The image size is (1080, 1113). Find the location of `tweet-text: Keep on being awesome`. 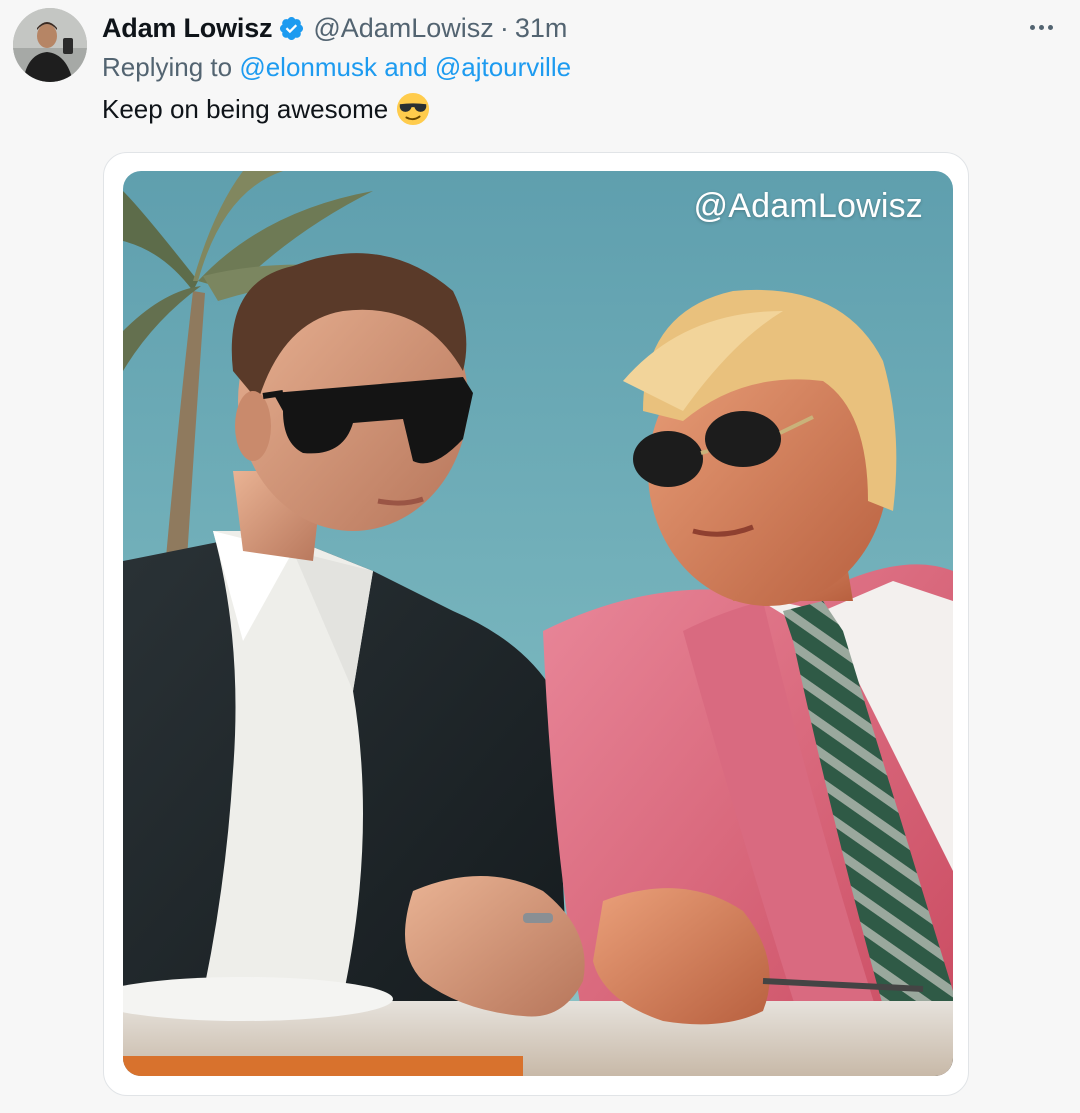

tweet-text: Keep on being awesome is located at coordinates (266, 109).